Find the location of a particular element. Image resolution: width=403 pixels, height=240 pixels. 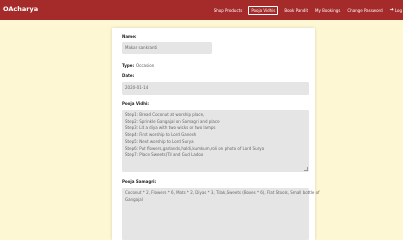

logout-icon: ➔ is located at coordinates (391, 9).